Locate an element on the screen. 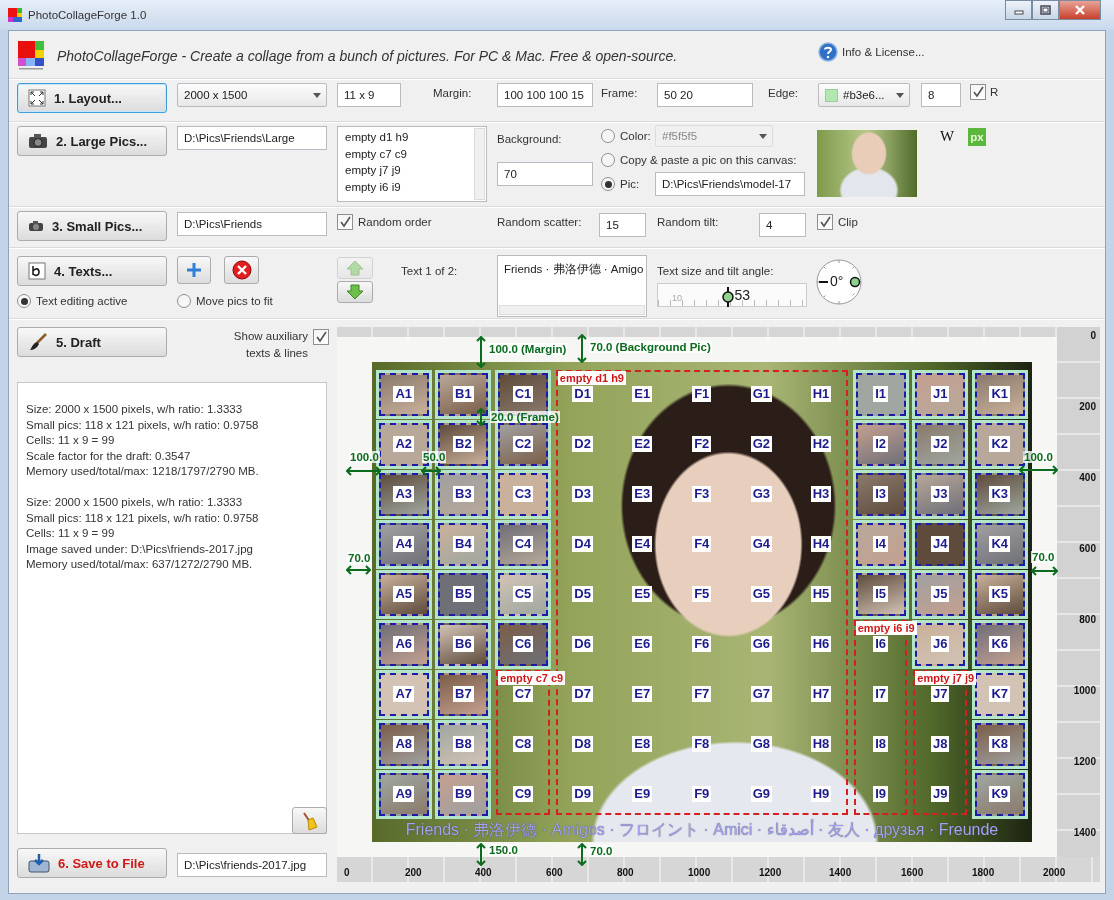  plus-icon is located at coordinates (194, 270).